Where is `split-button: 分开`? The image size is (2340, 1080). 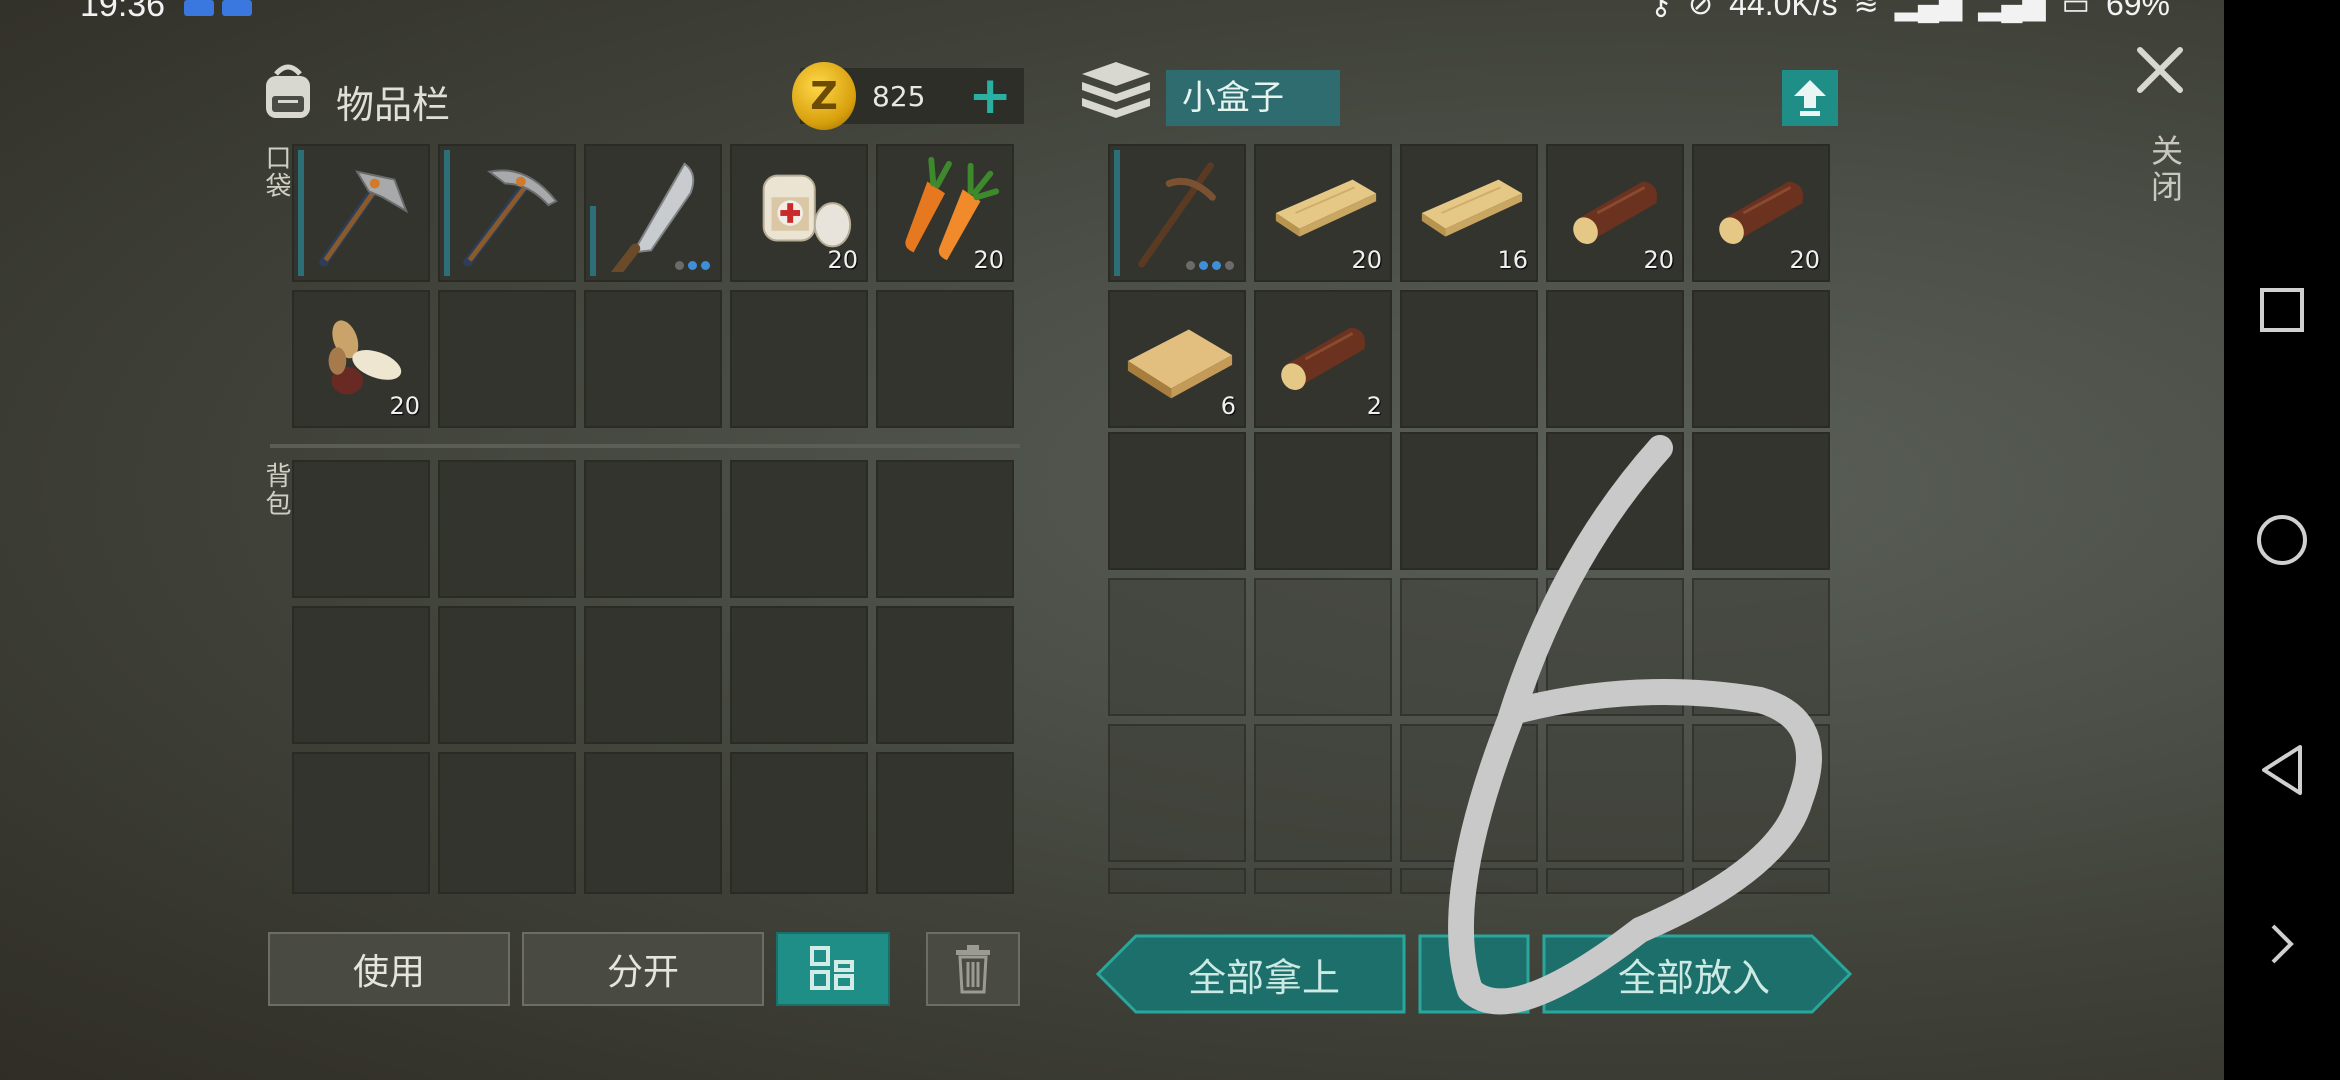
split-button: 分开 is located at coordinates (643, 969).